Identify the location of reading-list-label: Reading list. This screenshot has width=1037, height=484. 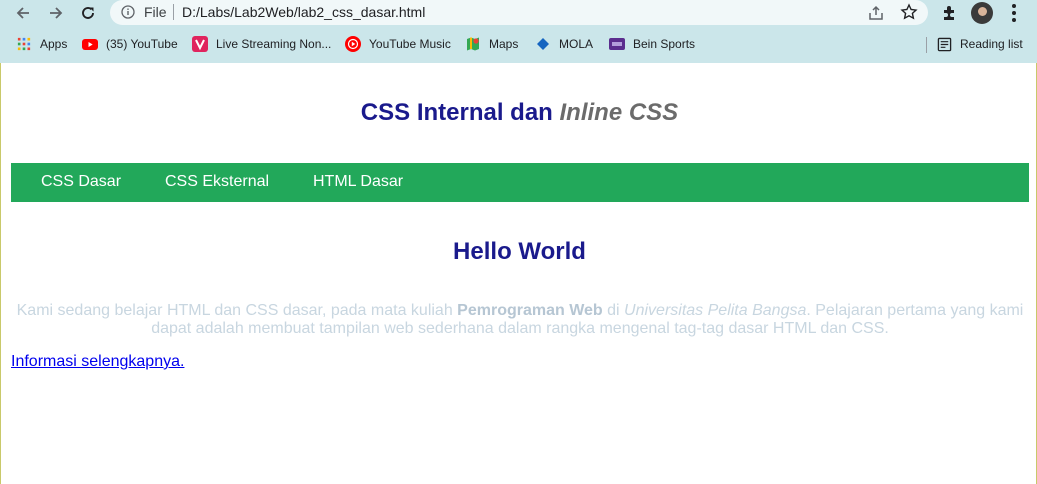
(991, 44).